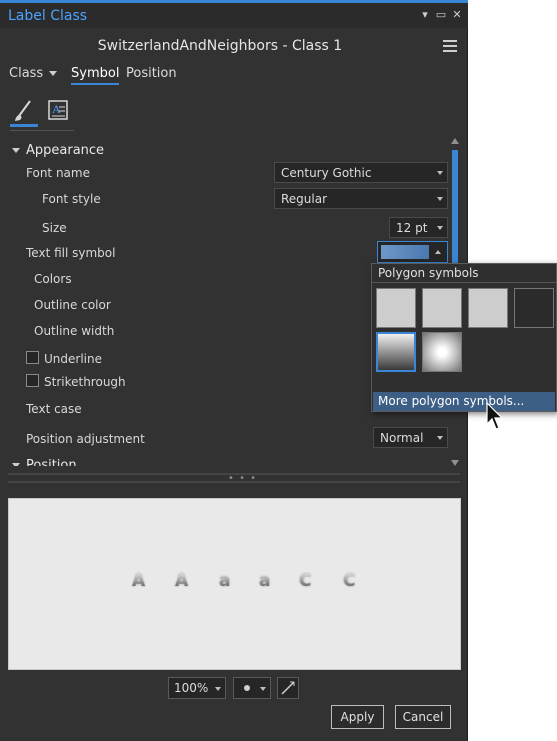 This screenshot has height=741, width=557. What do you see at coordinates (197, 688) in the screenshot?
I see `zoom-dropdown: 100%` at bounding box center [197, 688].